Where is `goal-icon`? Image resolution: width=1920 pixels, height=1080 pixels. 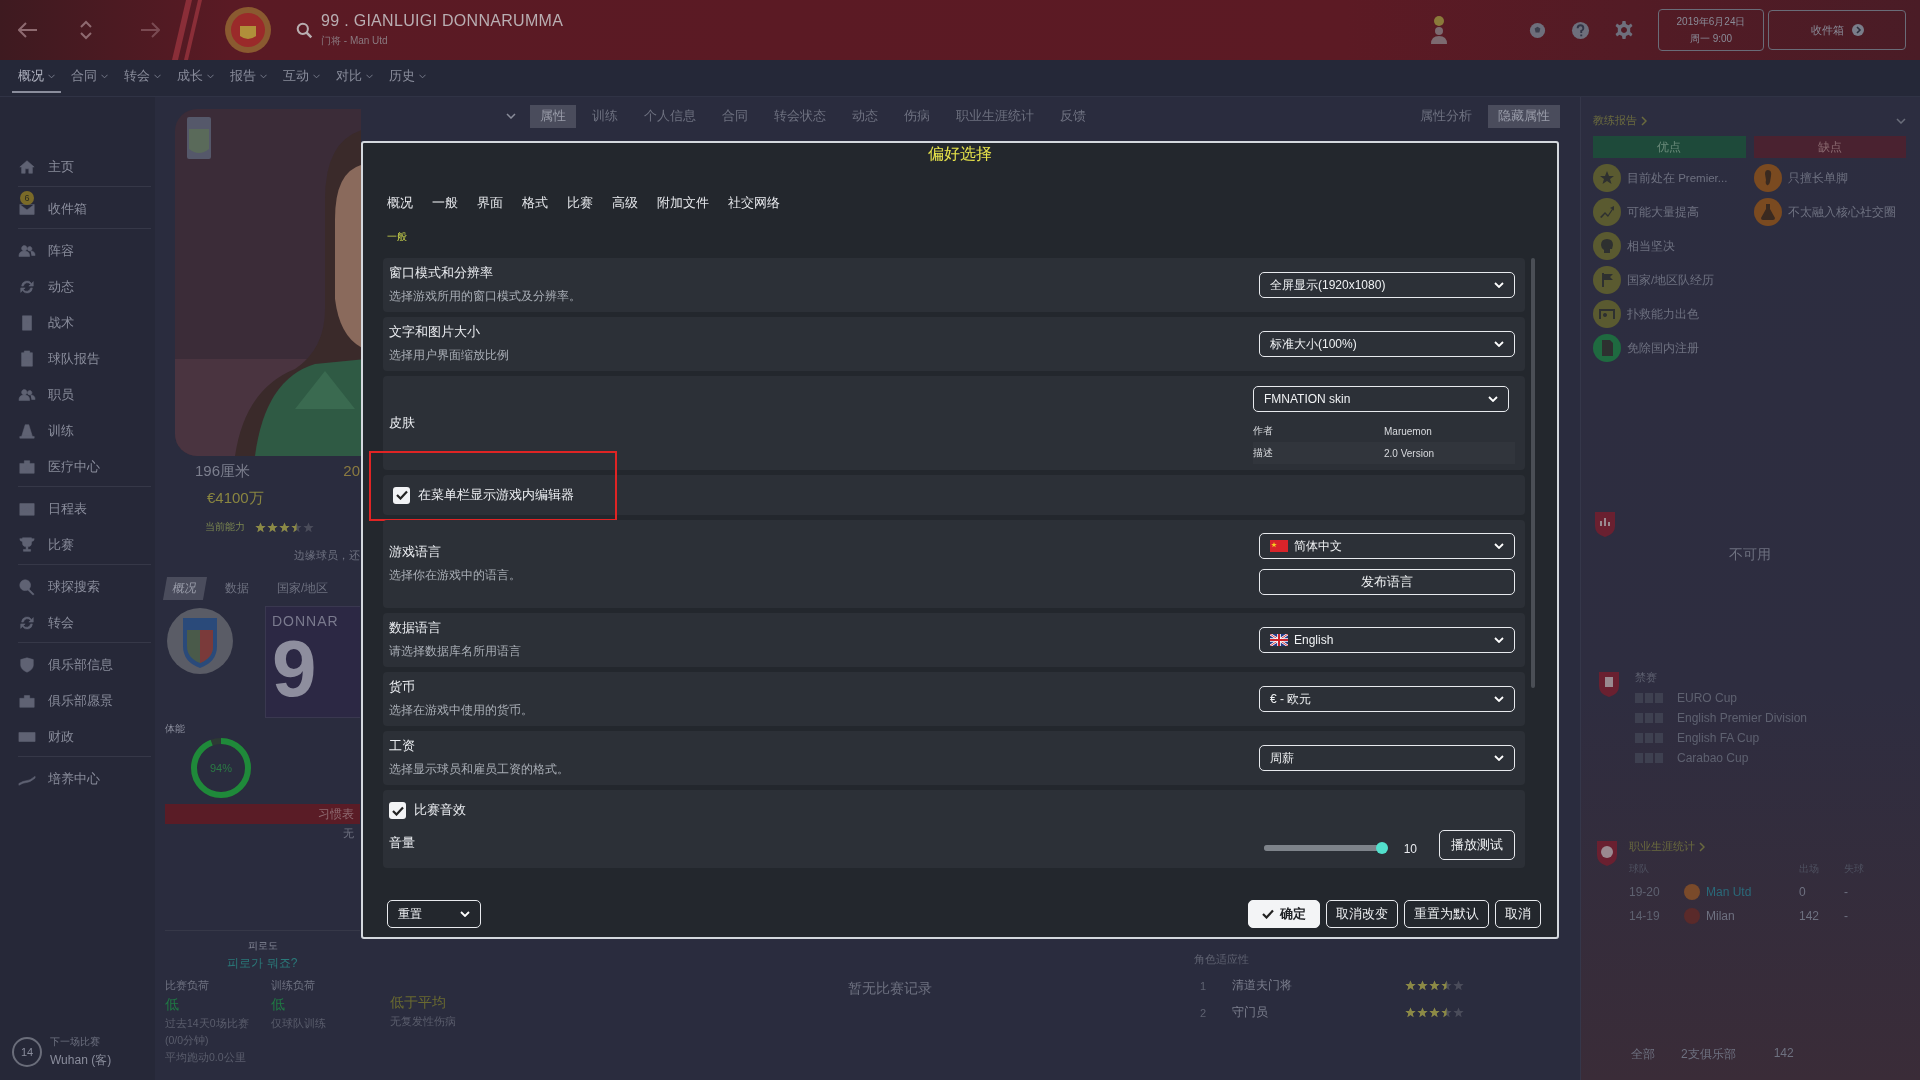
goal-icon is located at coordinates (1607, 314).